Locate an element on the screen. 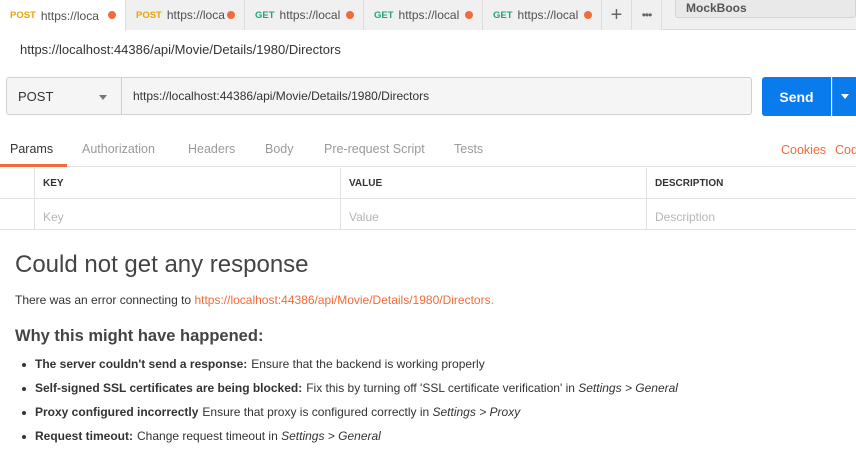 This screenshot has width=856, height=450. value-cell is located at coordinates (493, 214).